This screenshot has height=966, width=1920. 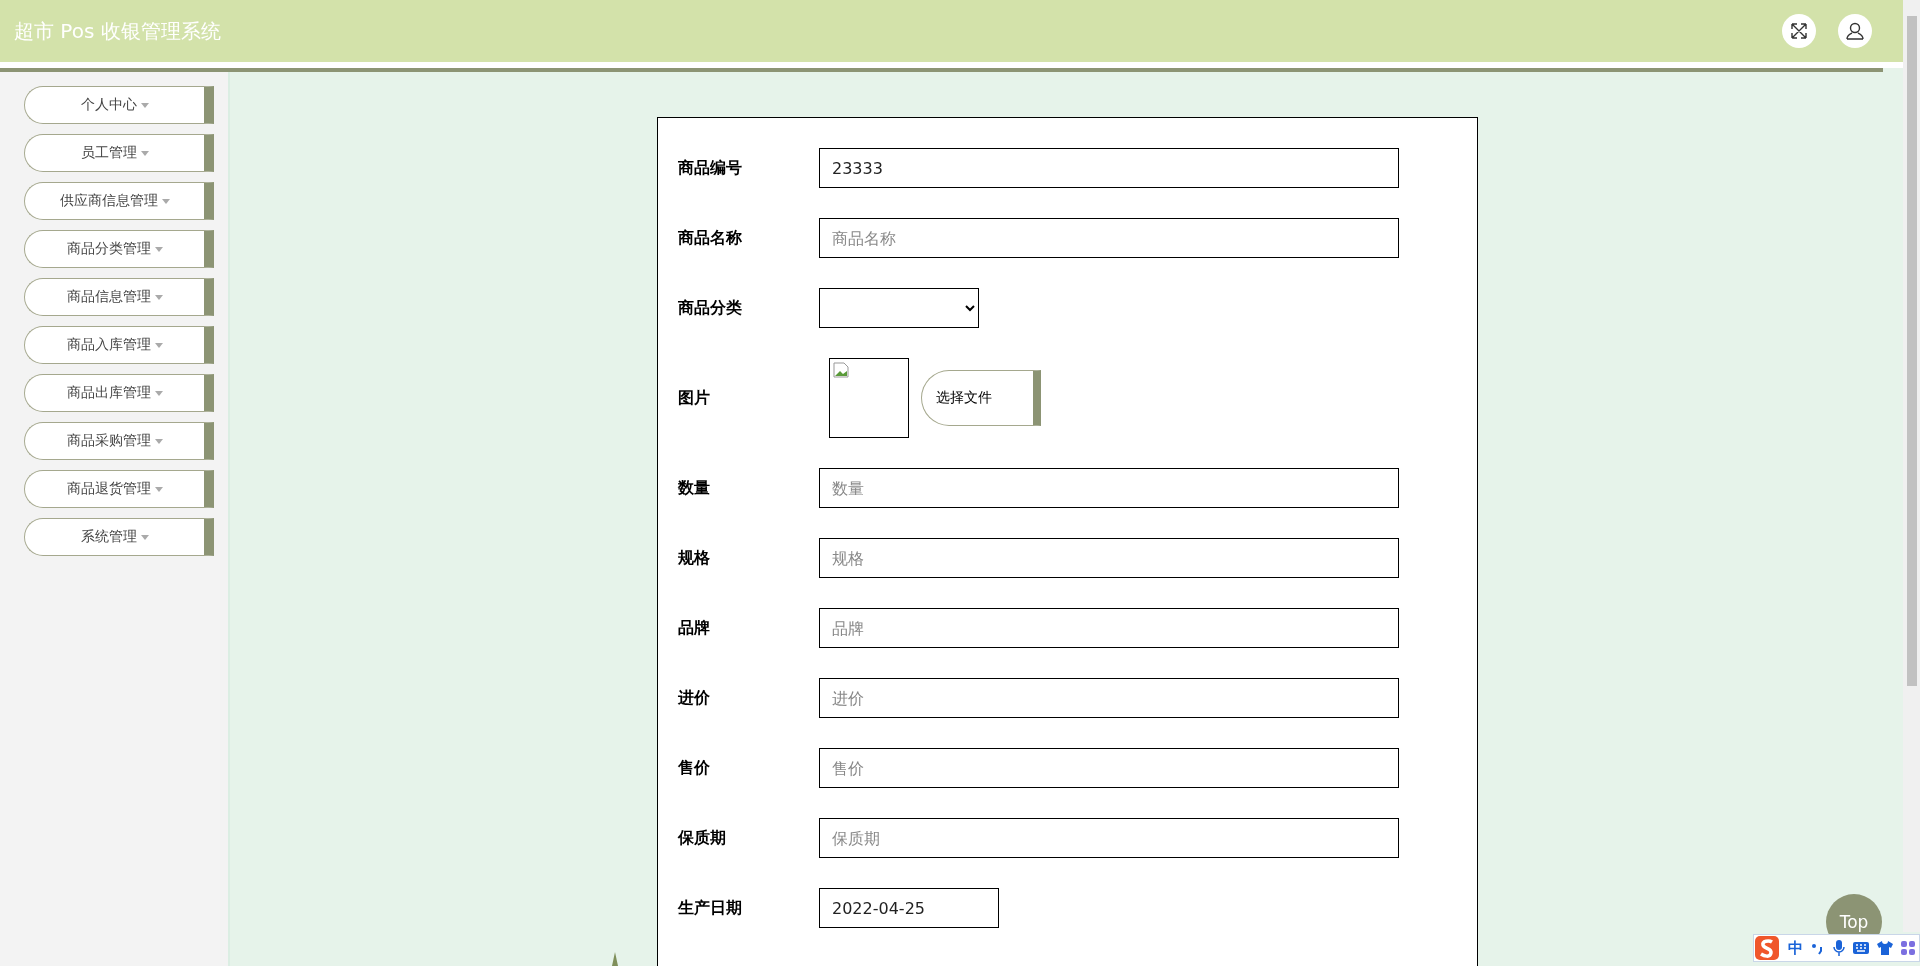 I want to click on user-icon, so click(x=1855, y=31).